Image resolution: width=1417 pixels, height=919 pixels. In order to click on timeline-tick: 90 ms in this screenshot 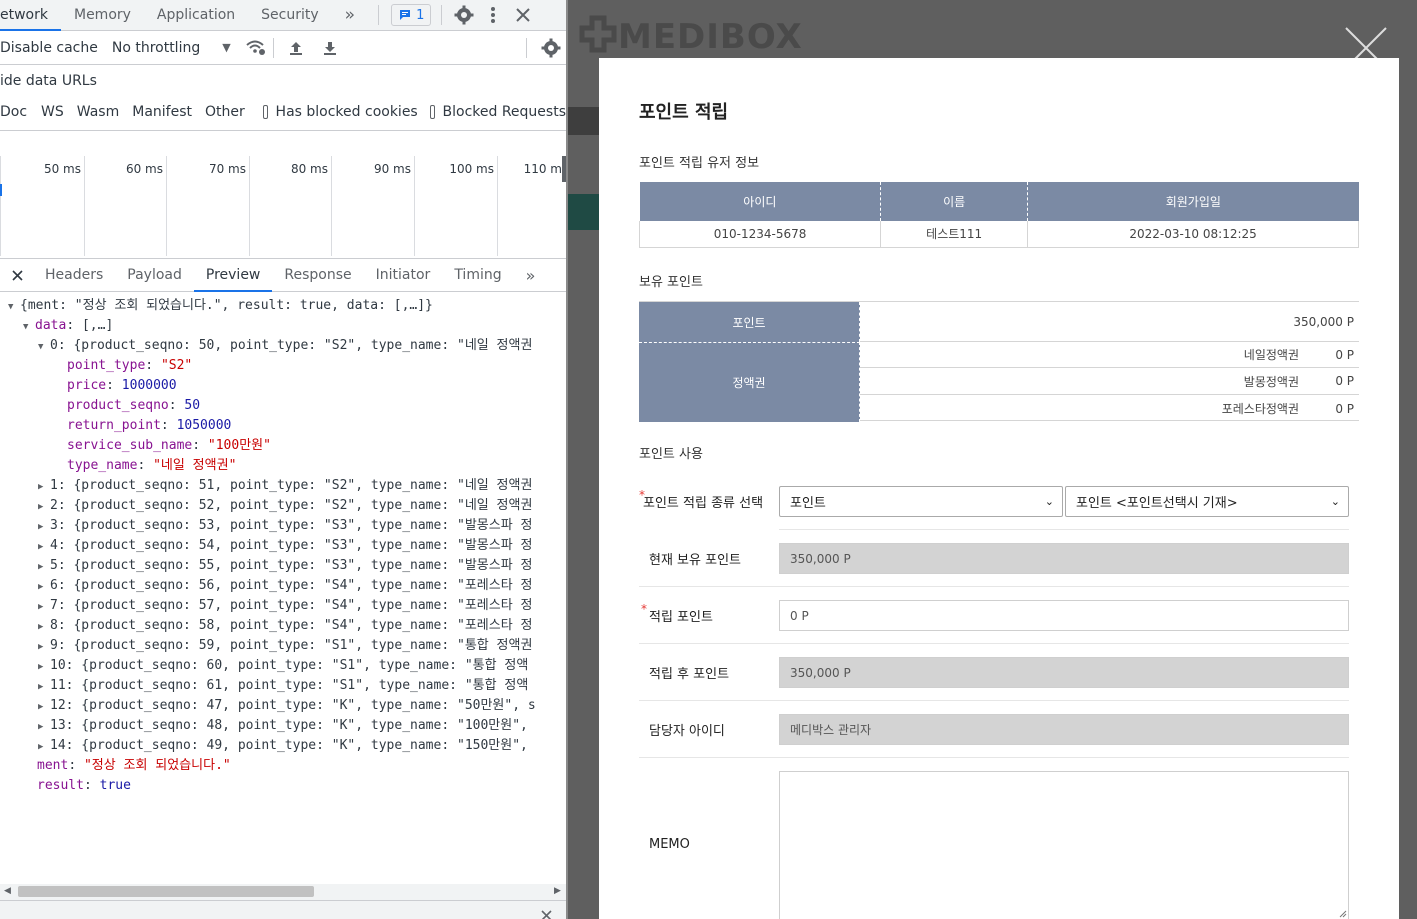, I will do `click(372, 206)`.